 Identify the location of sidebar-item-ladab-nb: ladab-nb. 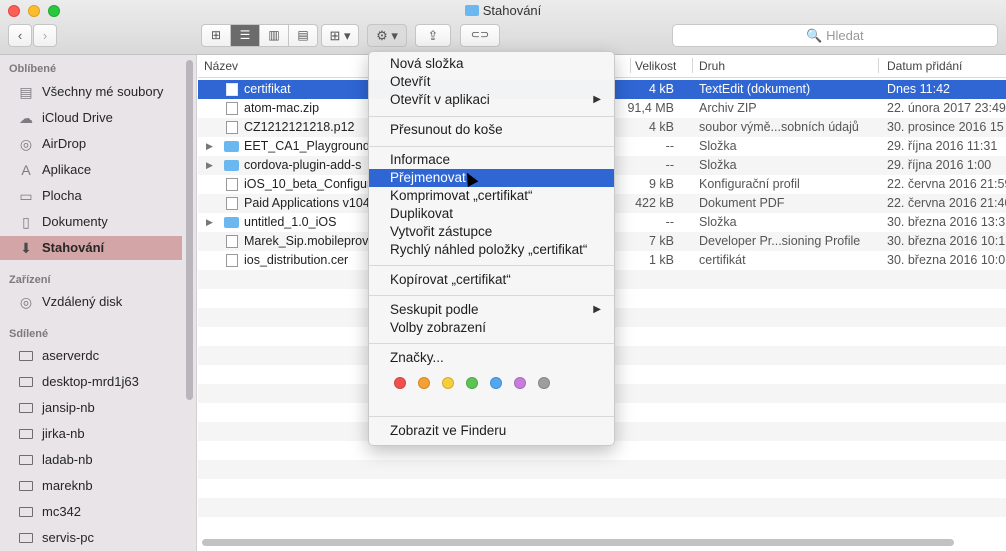
(91, 460).